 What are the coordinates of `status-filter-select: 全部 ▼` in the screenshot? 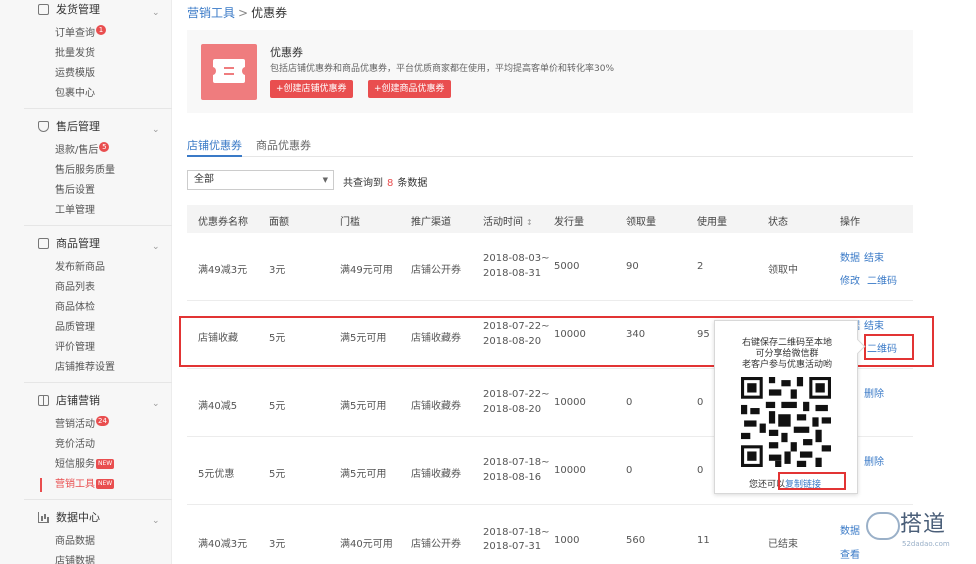 It's located at (260, 180).